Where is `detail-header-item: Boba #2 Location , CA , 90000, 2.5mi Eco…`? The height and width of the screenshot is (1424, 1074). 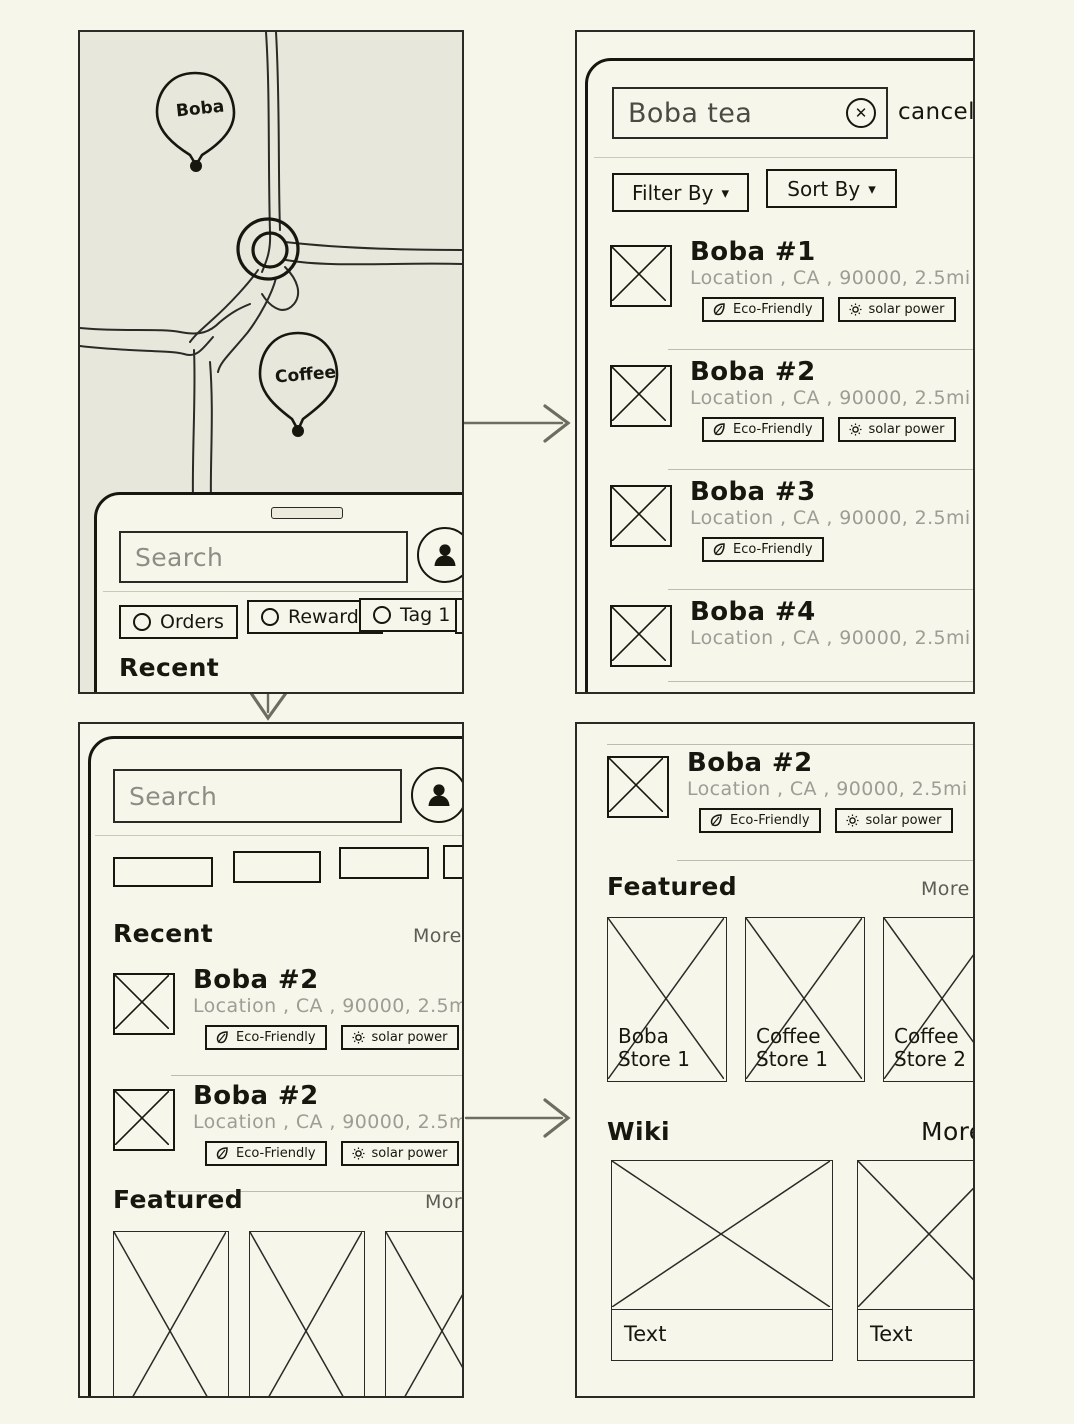
detail-header-item: Boba #2 Location , CA , 90000, 2.5mi Eco… is located at coordinates (790, 805).